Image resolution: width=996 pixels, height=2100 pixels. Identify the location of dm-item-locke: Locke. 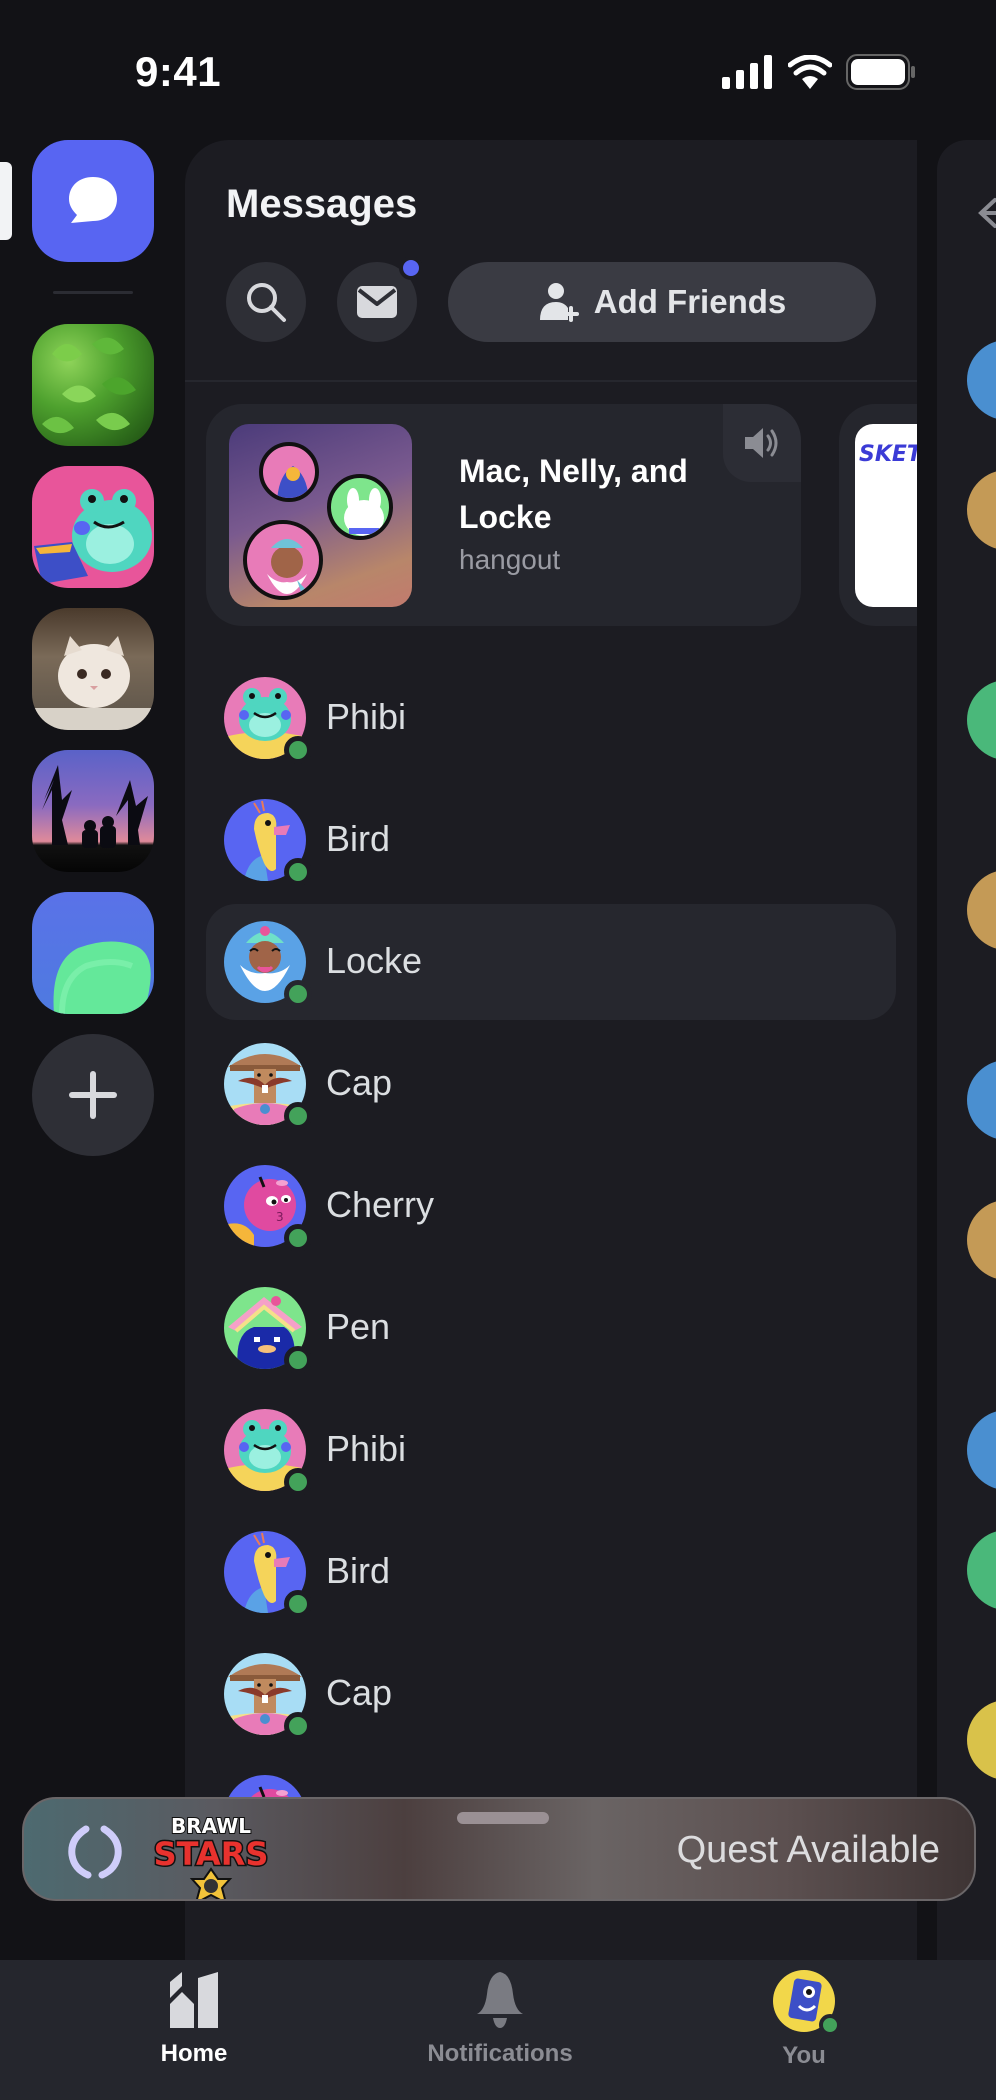
(551, 962).